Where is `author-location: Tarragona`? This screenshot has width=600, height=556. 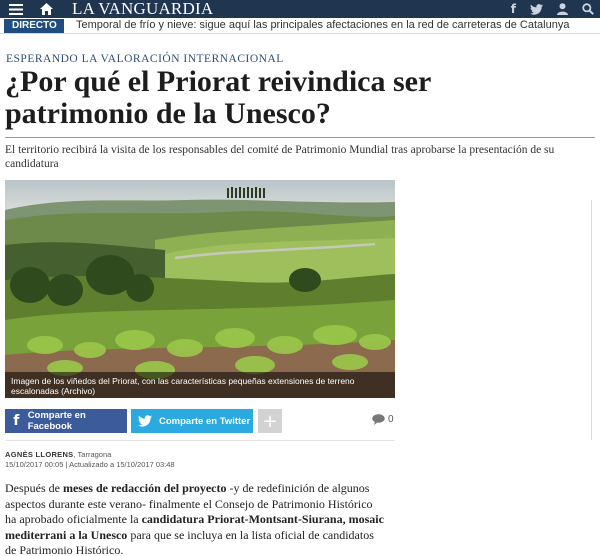 author-location: Tarragona is located at coordinates (94, 454).